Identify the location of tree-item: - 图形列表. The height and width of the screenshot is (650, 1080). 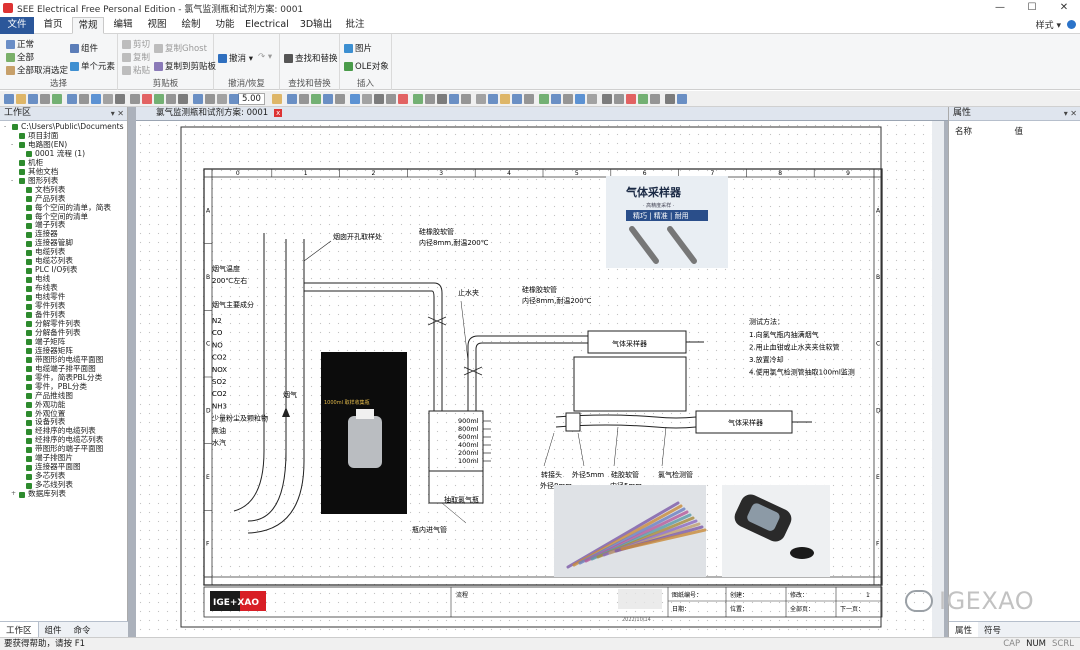
(65, 181).